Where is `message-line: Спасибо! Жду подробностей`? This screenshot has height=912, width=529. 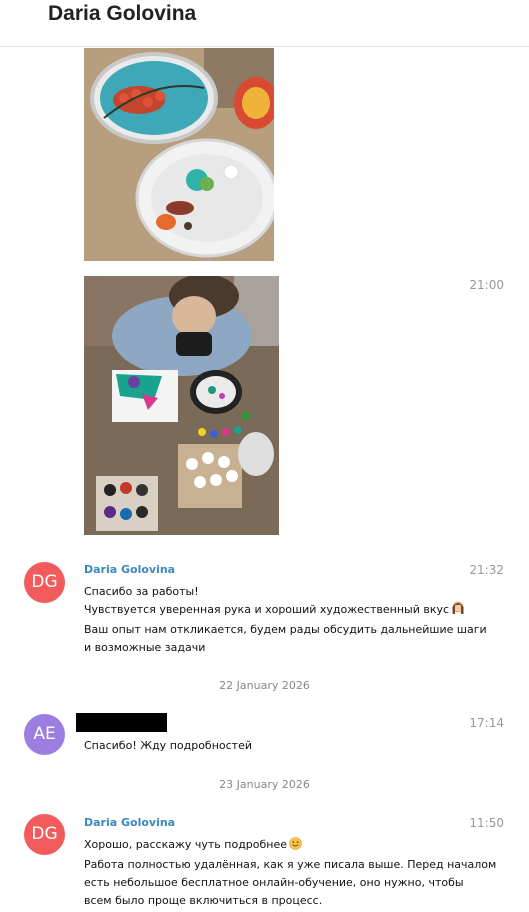 message-line: Спасибо! Жду подробностей is located at coordinates (168, 745).